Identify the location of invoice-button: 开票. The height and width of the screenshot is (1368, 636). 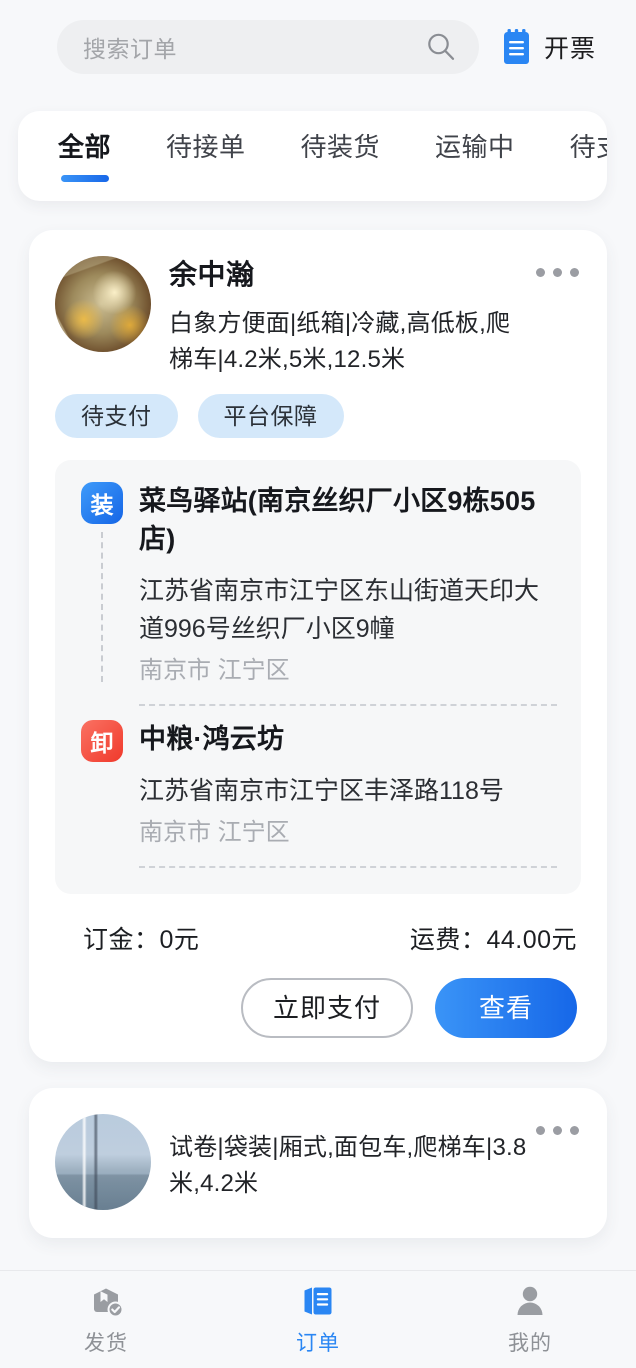
(551, 46).